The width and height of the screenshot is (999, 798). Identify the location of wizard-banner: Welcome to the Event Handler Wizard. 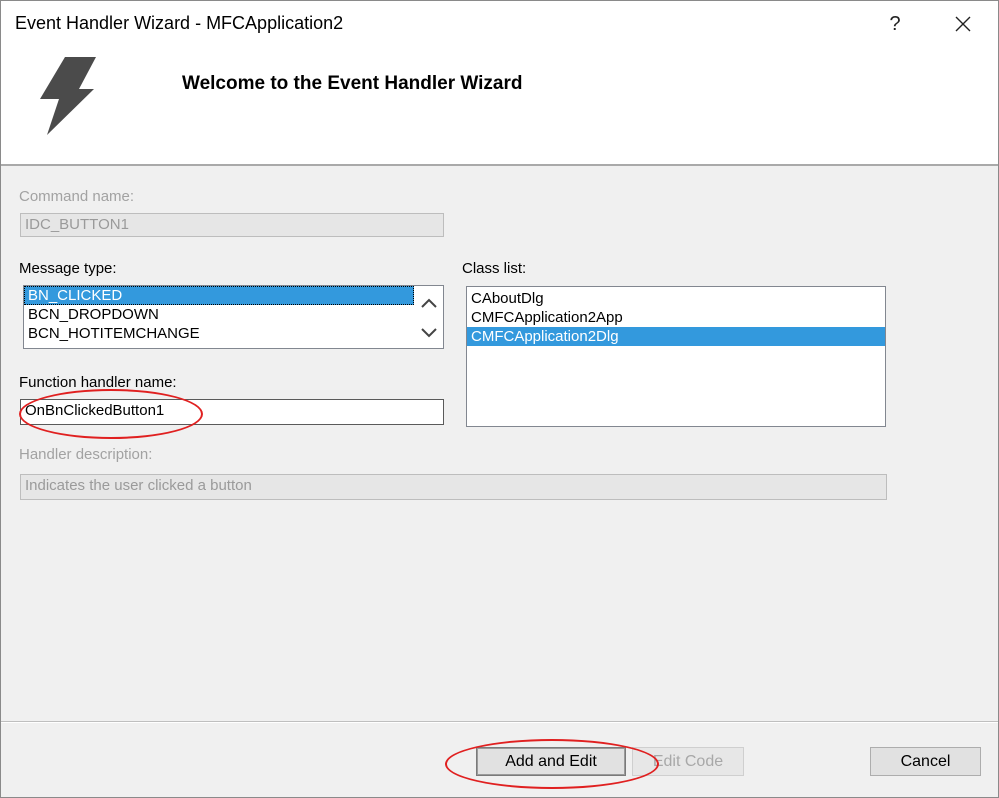
(499, 106).